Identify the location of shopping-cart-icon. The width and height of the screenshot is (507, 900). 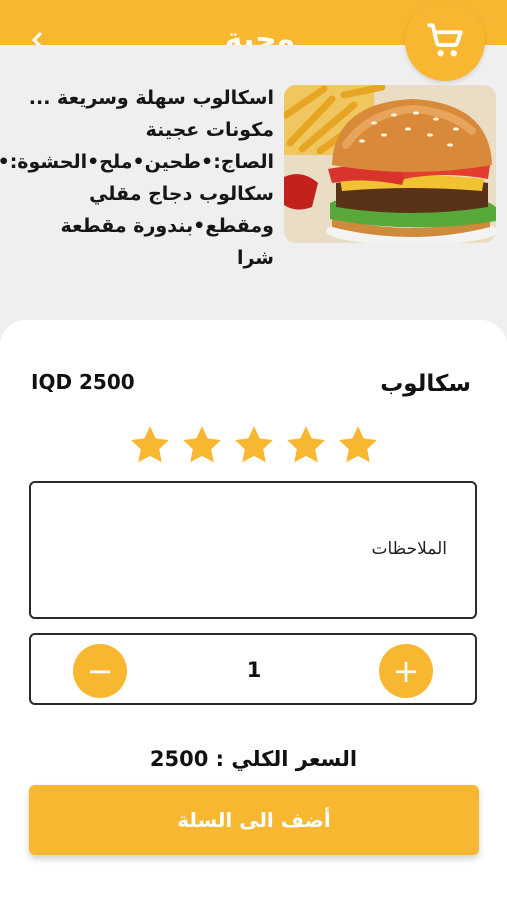
(445, 40).